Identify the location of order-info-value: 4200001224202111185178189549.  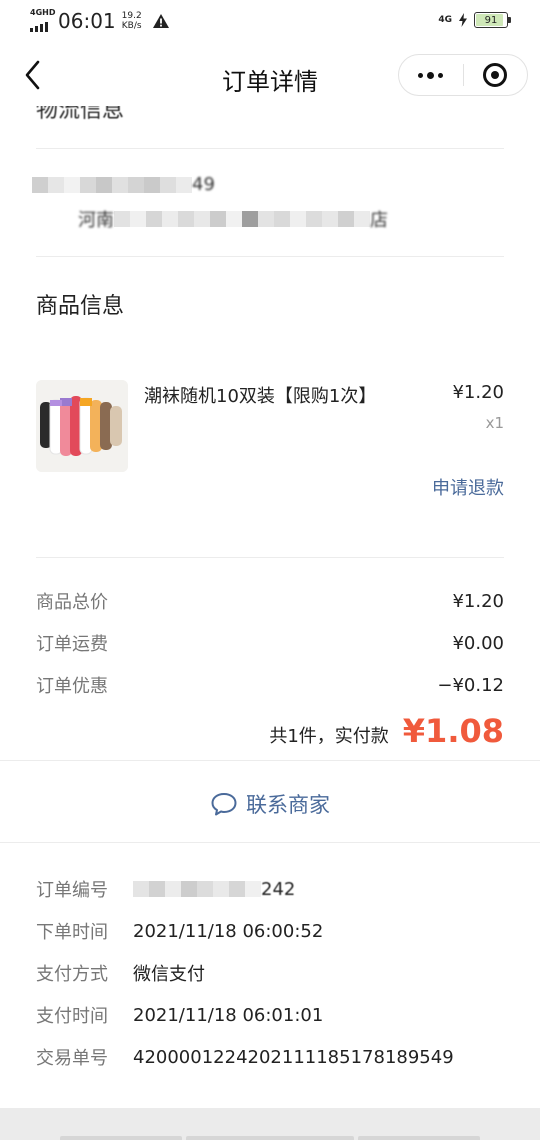
(293, 1057).